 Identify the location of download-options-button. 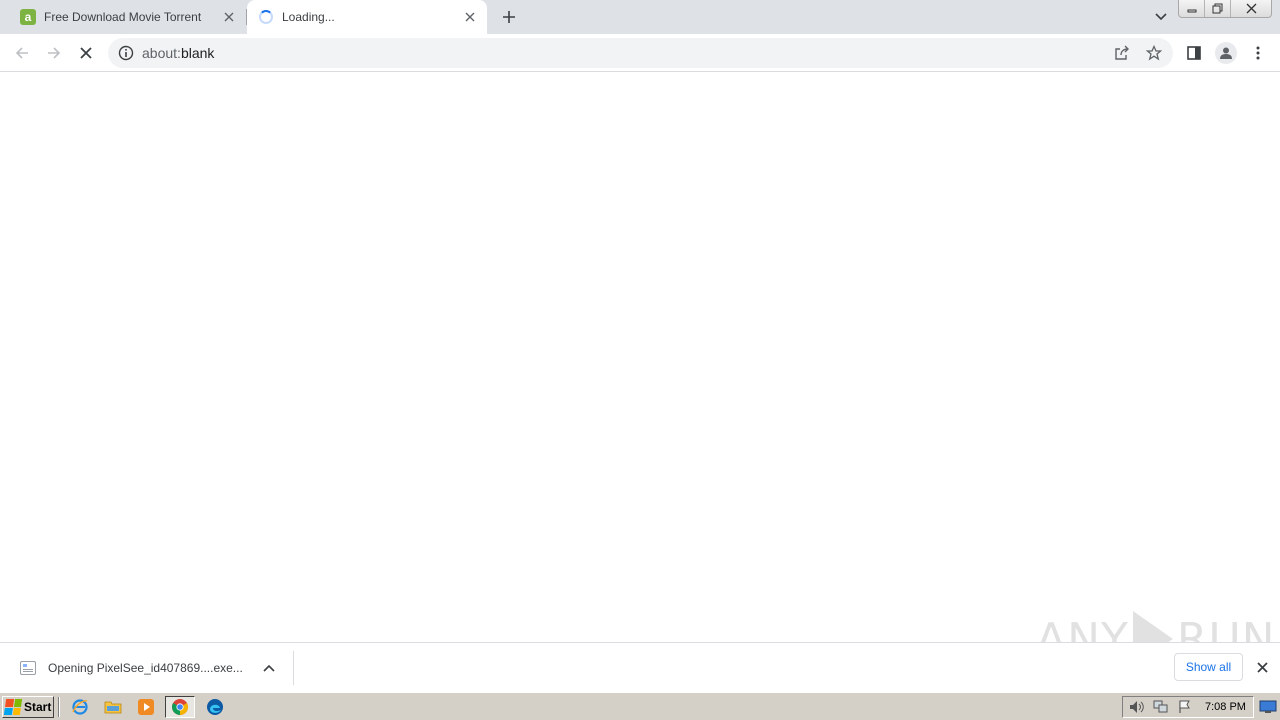
(269, 668).